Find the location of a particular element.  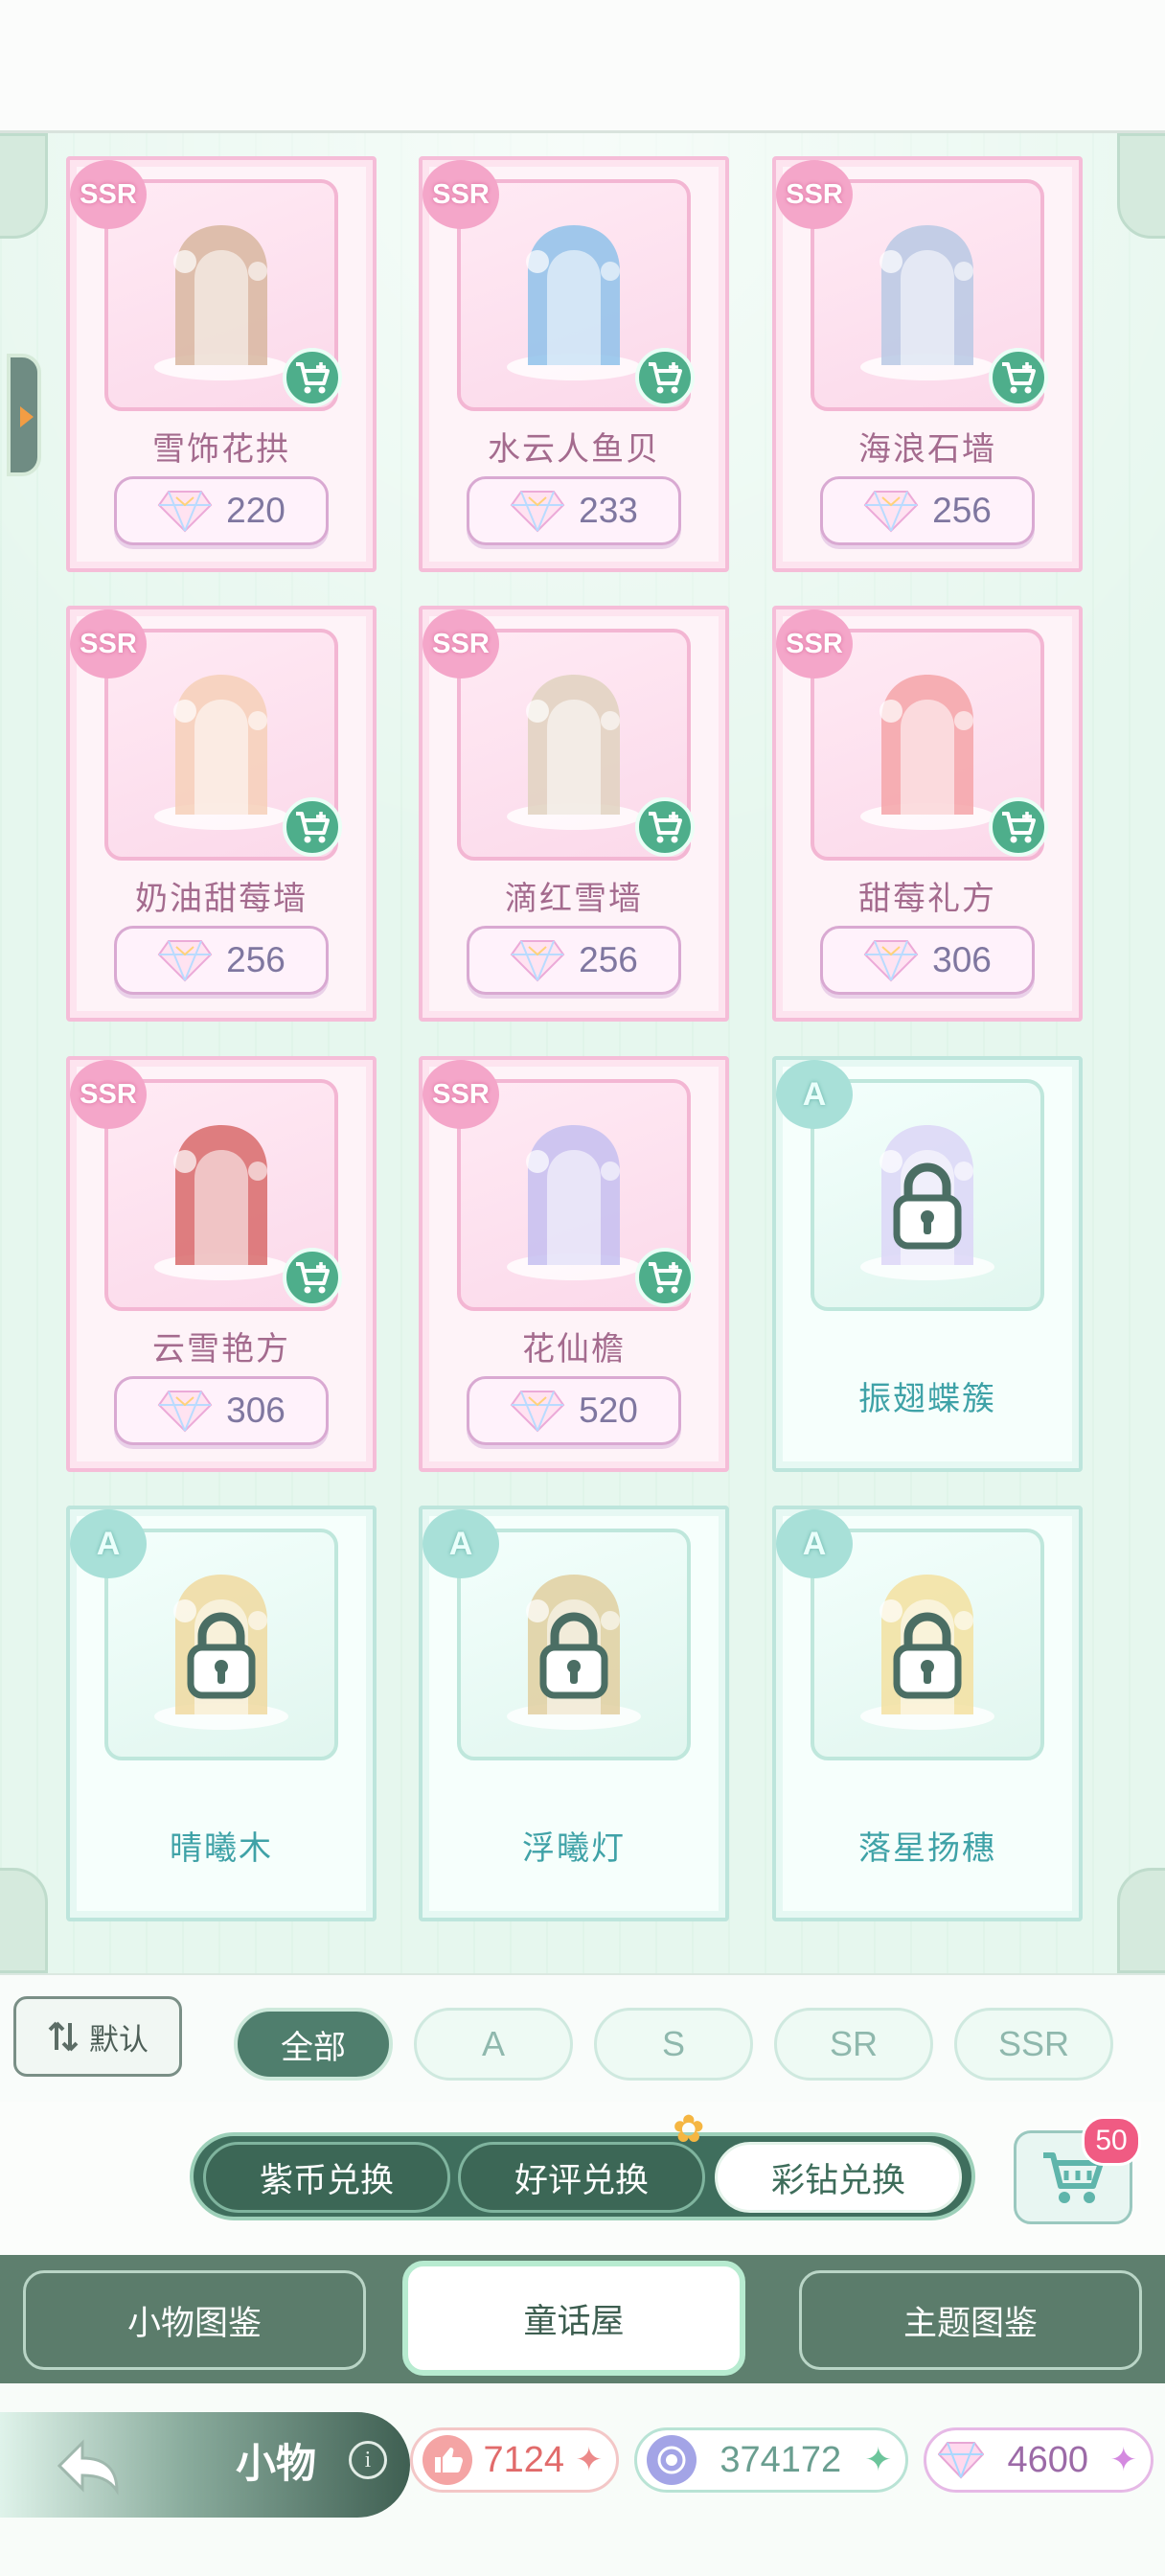

side-drawer-toggle is located at coordinates (24, 415).